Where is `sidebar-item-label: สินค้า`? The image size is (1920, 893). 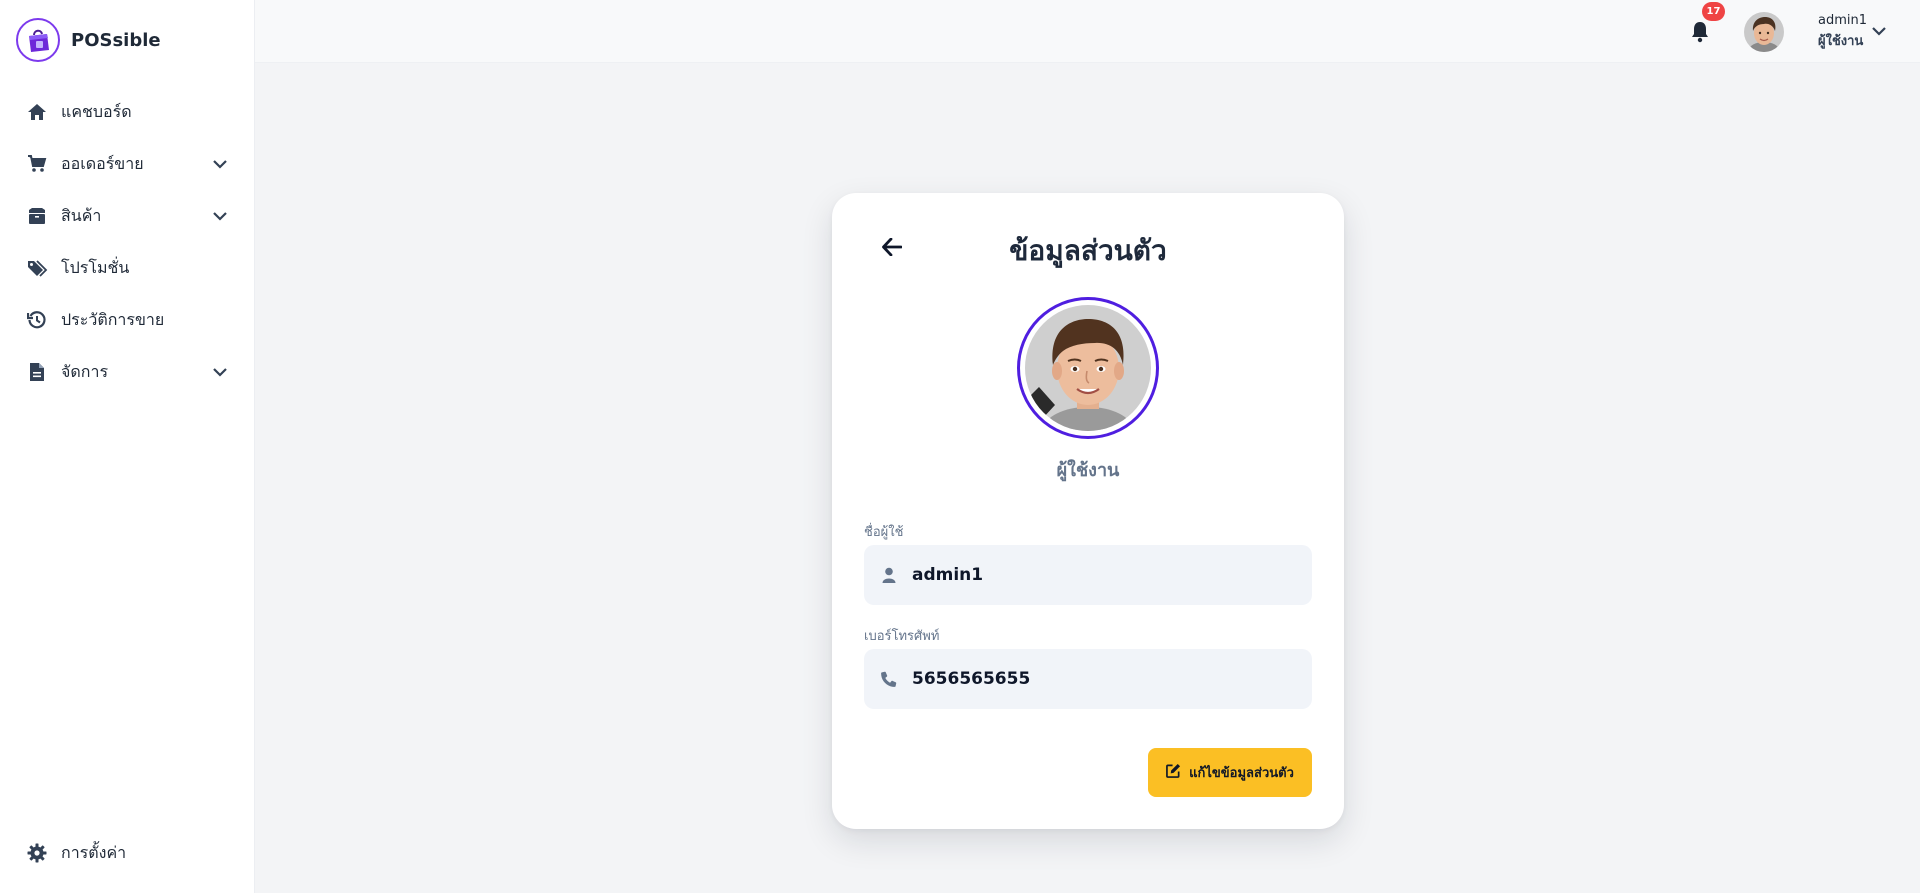 sidebar-item-label: สินค้า is located at coordinates (81, 215).